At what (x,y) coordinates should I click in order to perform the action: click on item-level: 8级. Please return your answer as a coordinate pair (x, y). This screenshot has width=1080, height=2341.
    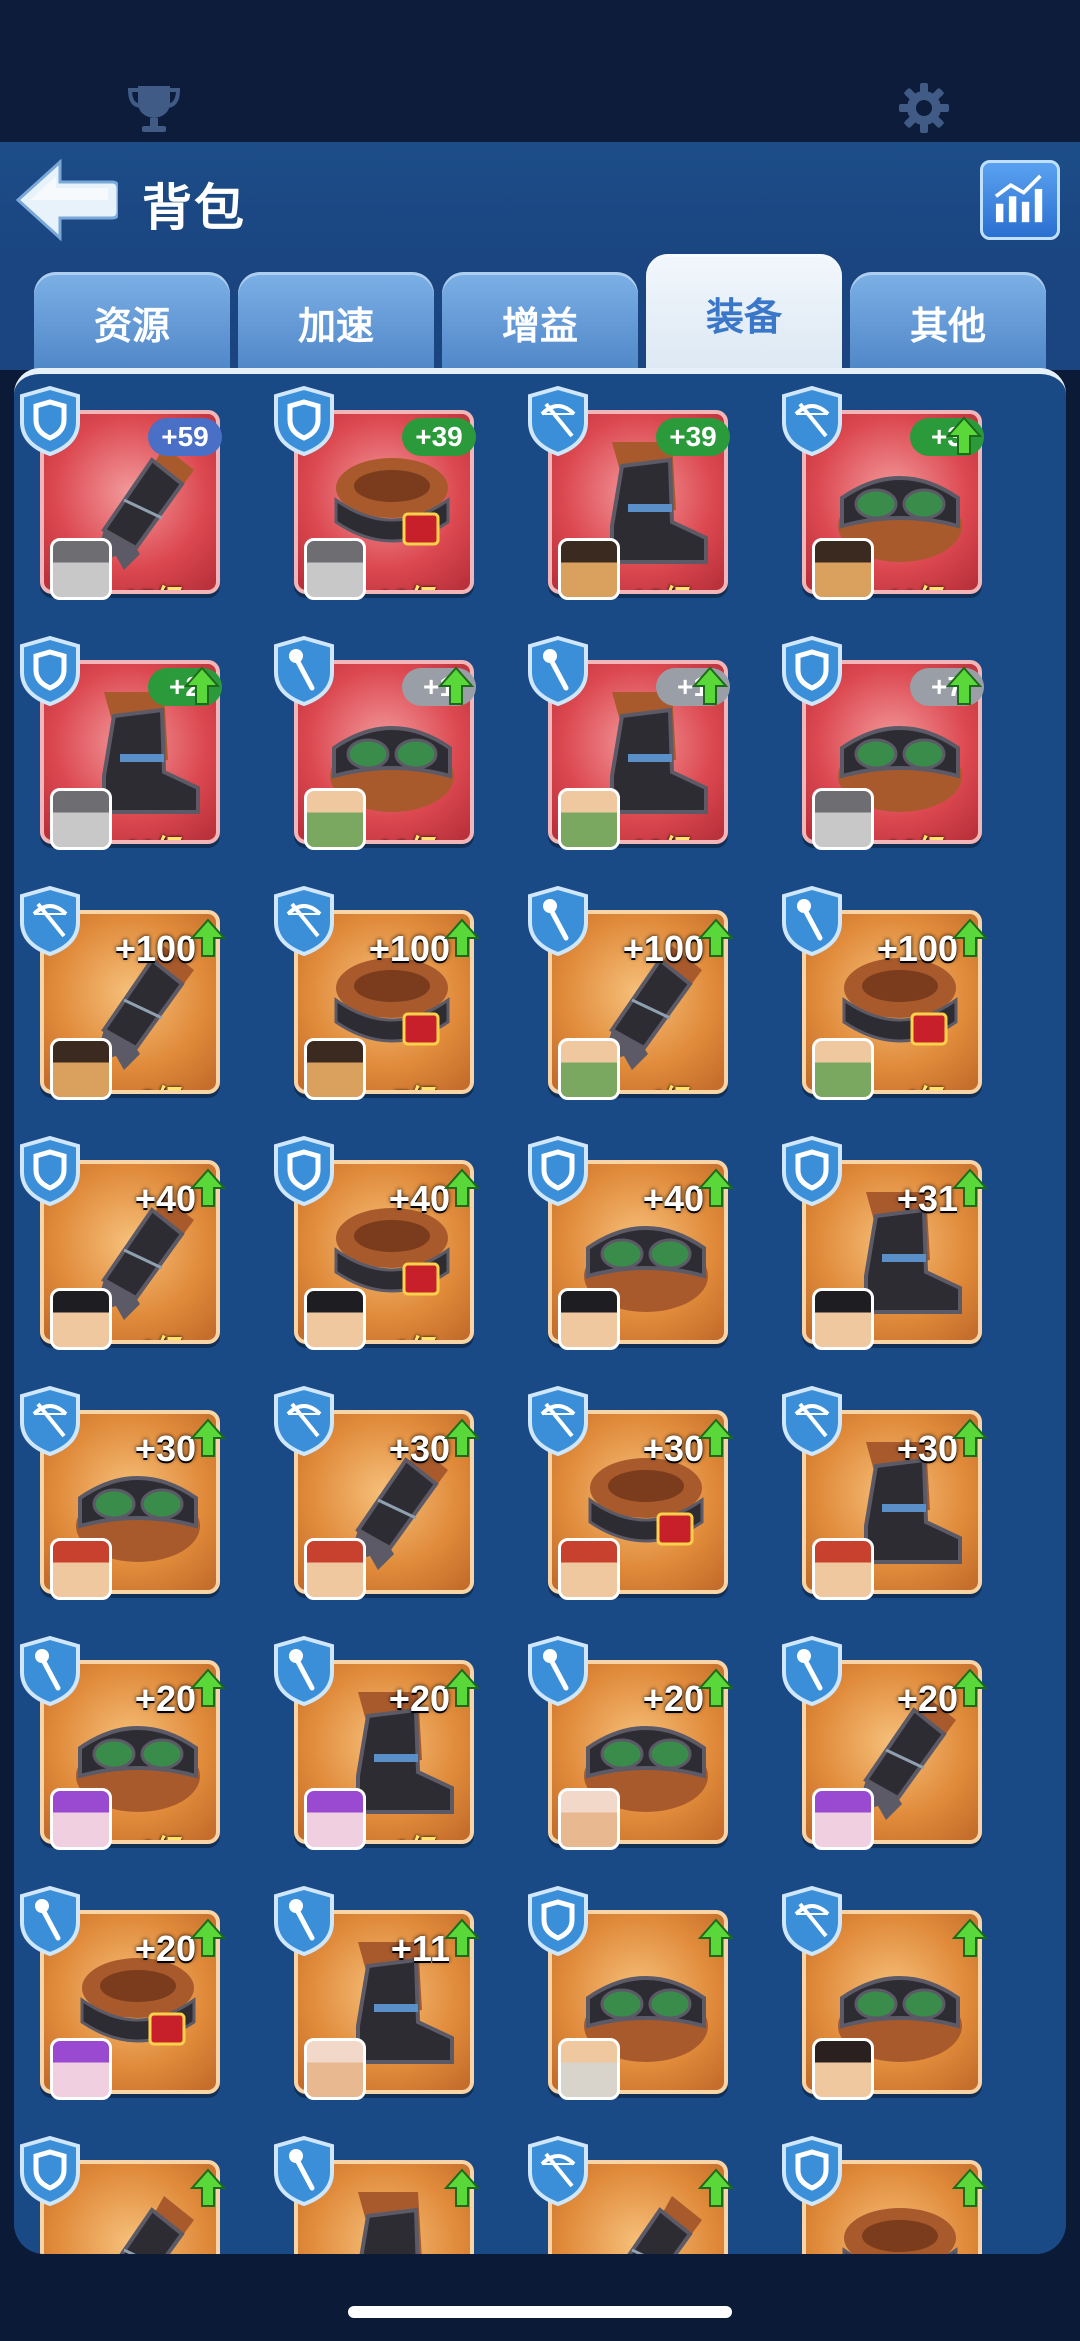
    Looking at the image, I should click on (162, 1083).